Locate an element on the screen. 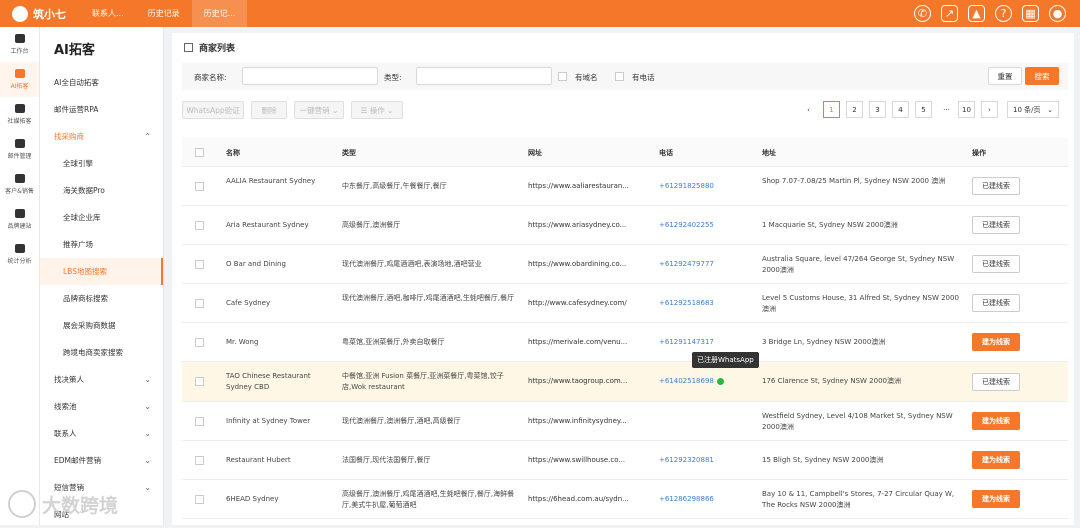 The image size is (1080, 528). search-button: 搜索 is located at coordinates (1042, 76).